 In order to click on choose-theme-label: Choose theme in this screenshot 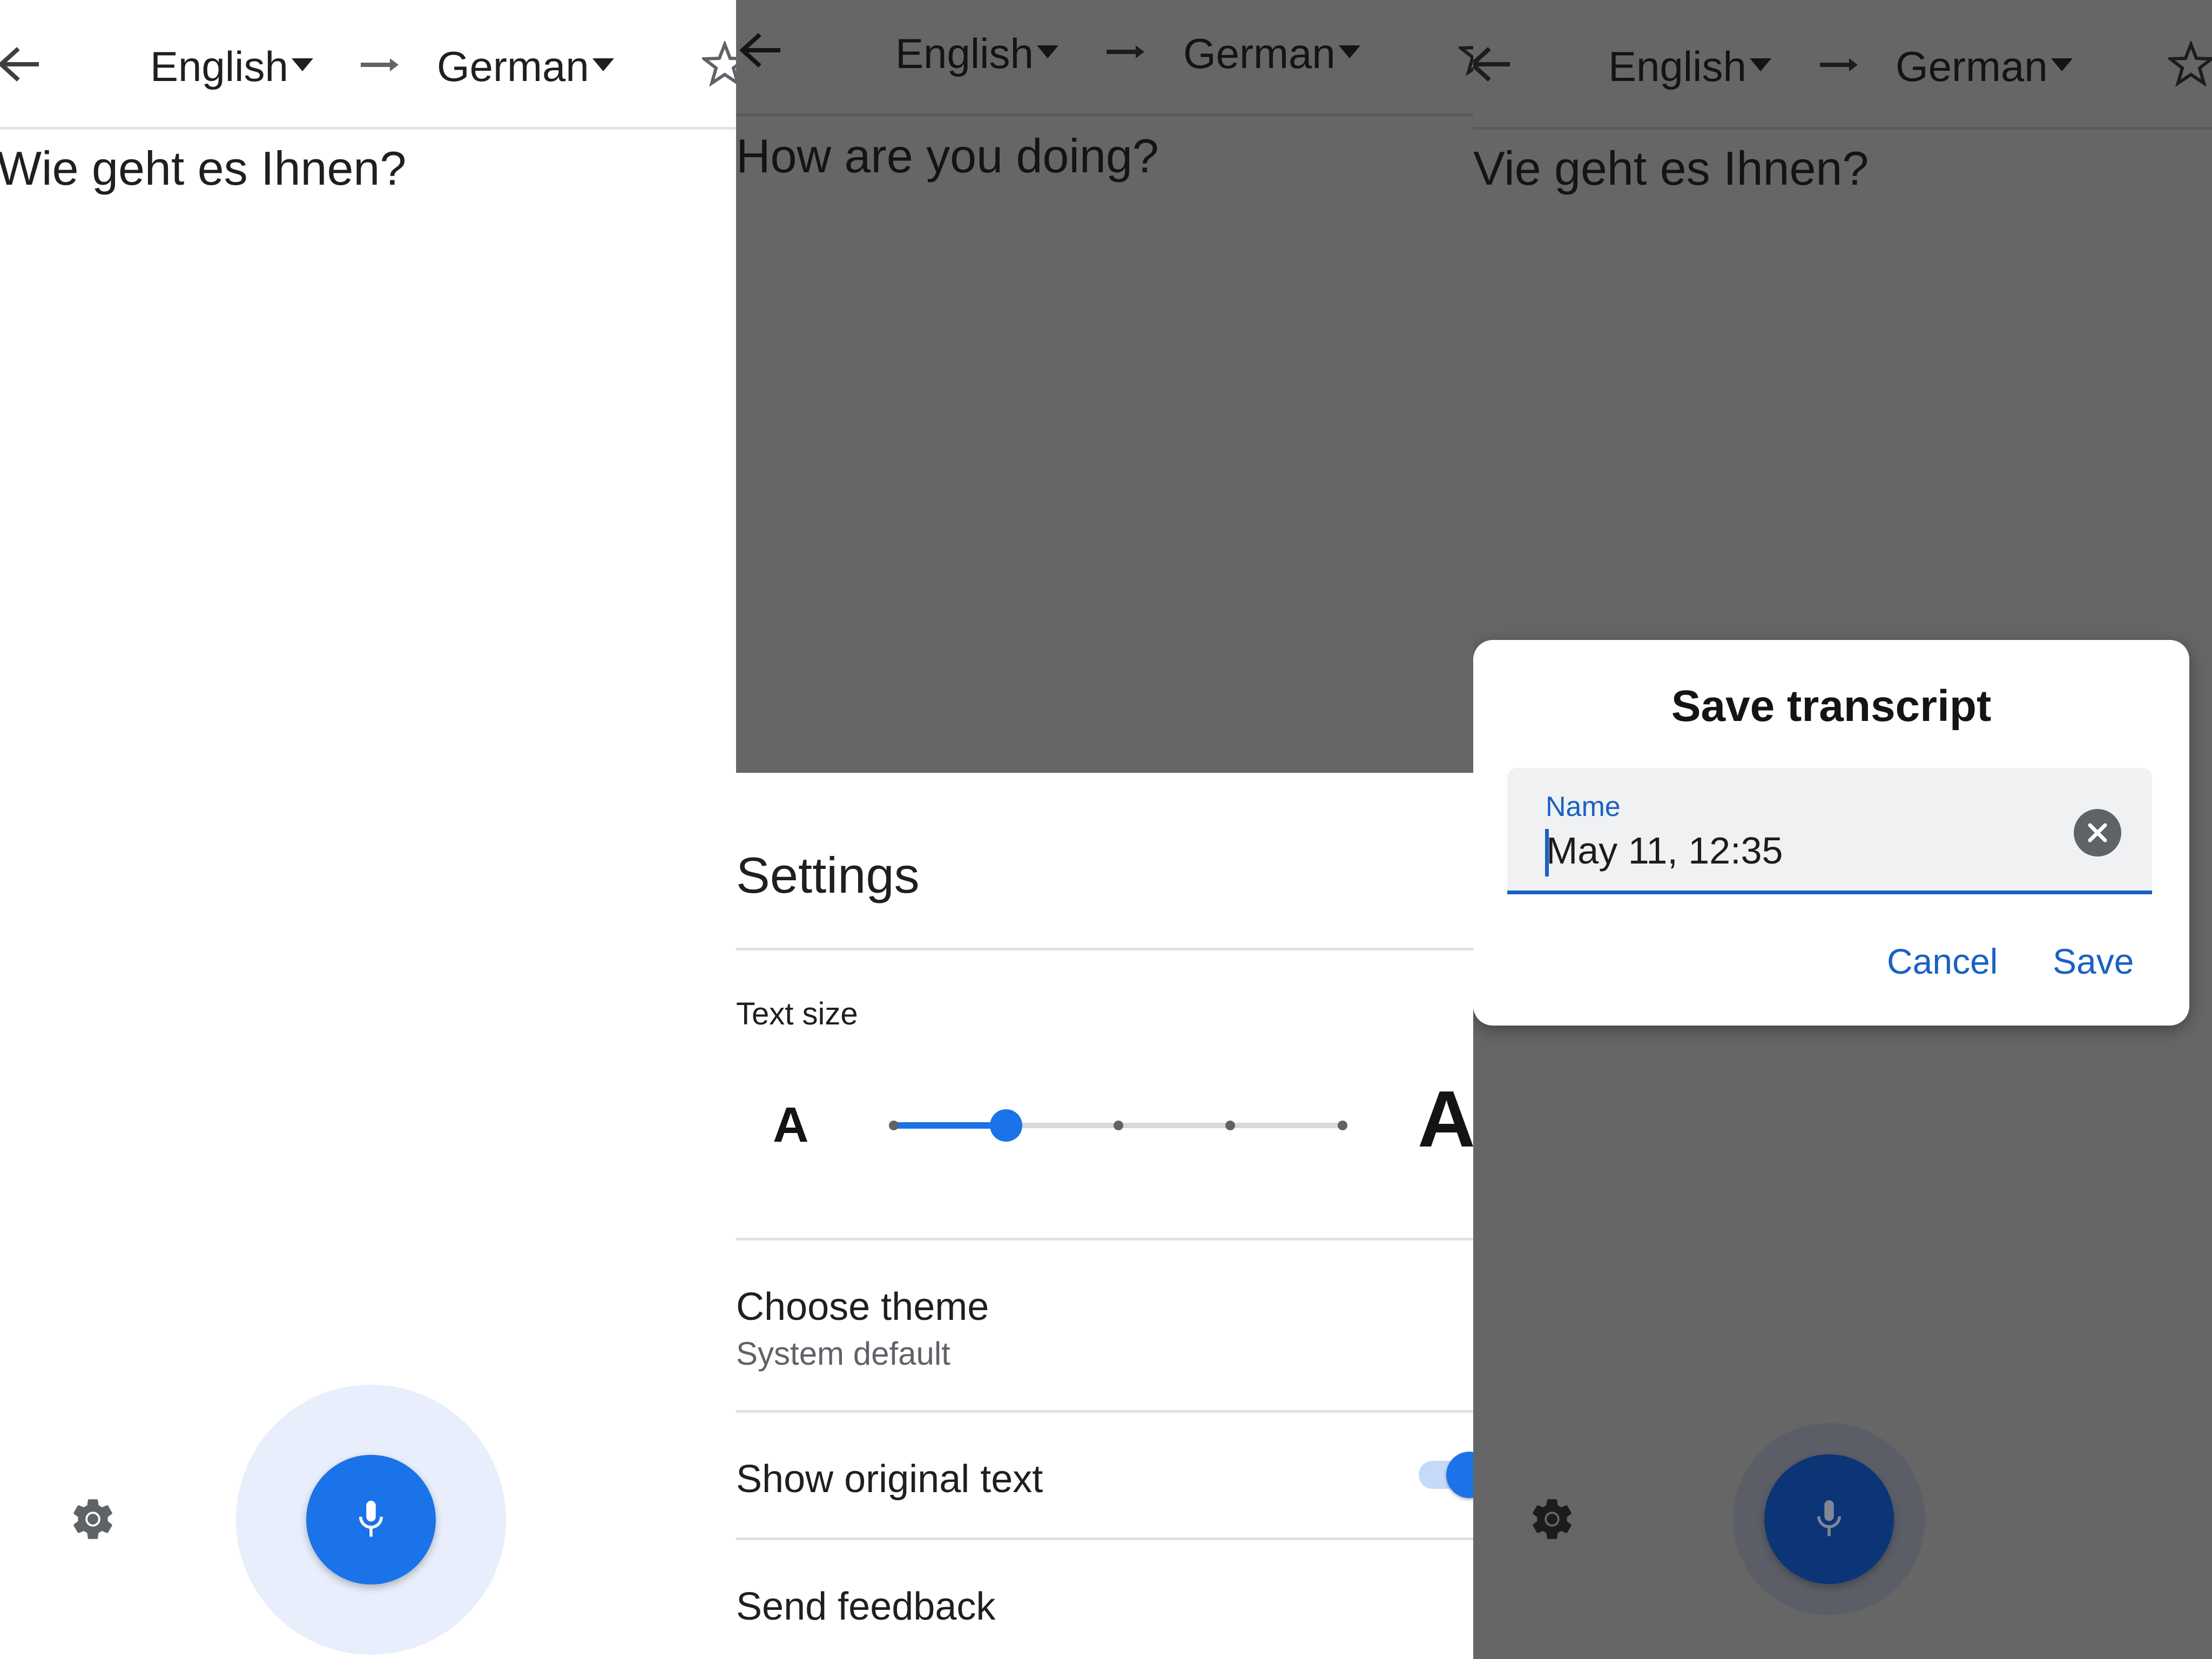, I will do `click(862, 1306)`.